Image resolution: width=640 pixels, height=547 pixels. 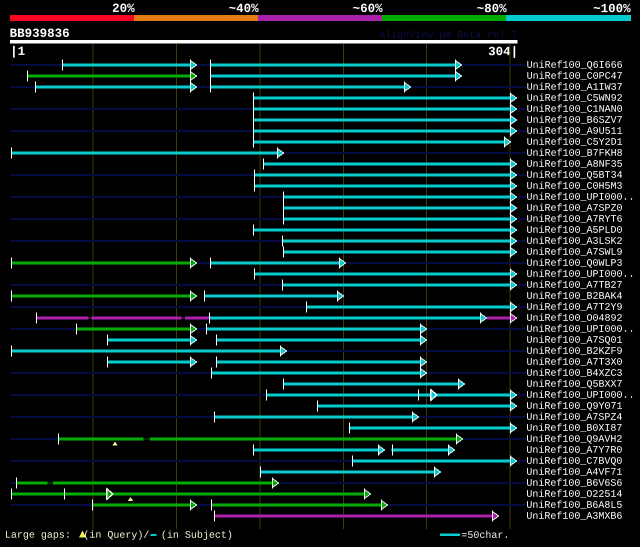 I want to click on svg-text: UniRef100_Q0WLP3, so click(x=575, y=264).